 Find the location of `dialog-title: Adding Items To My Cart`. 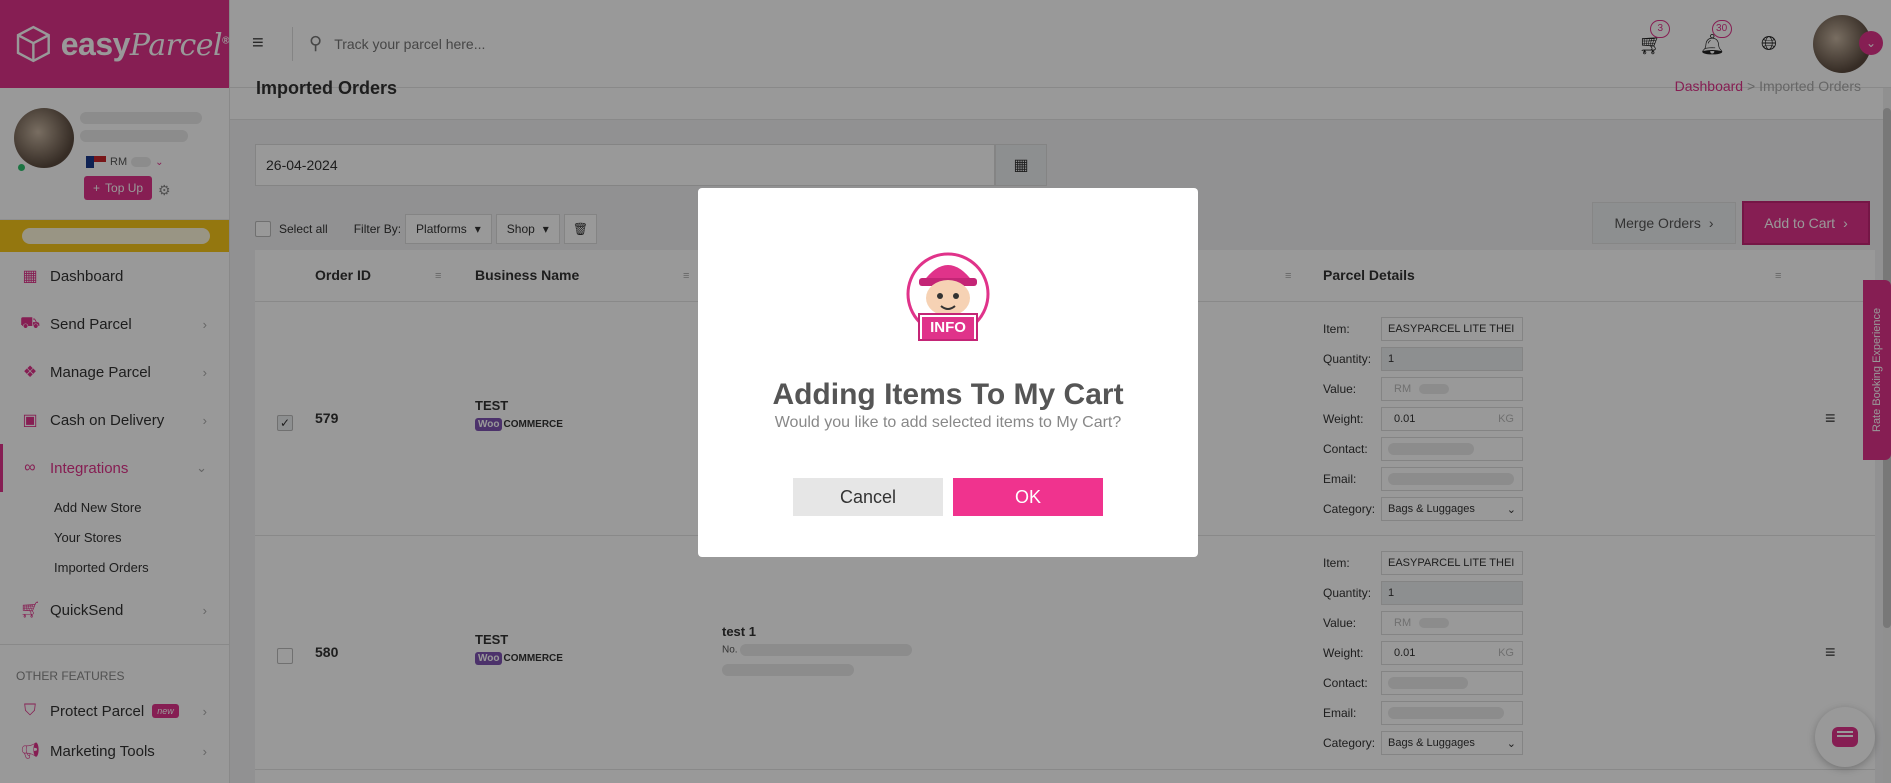

dialog-title: Adding Items To My Cart is located at coordinates (948, 394).